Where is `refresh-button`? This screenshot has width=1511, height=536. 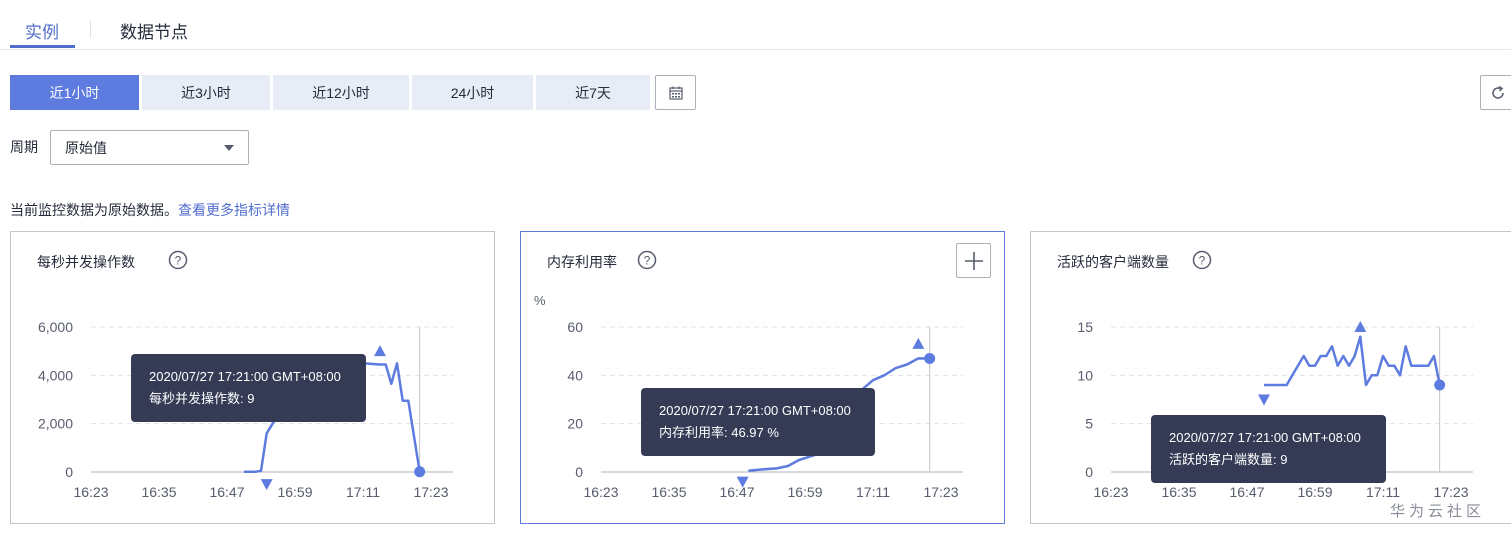
refresh-button is located at coordinates (1495, 92).